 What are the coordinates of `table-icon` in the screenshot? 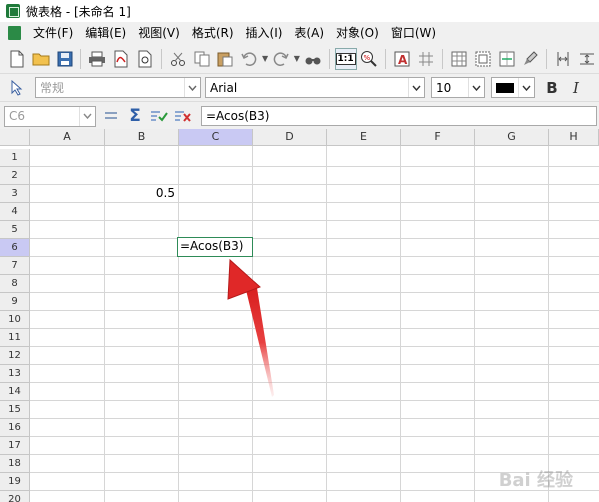 It's located at (459, 59).